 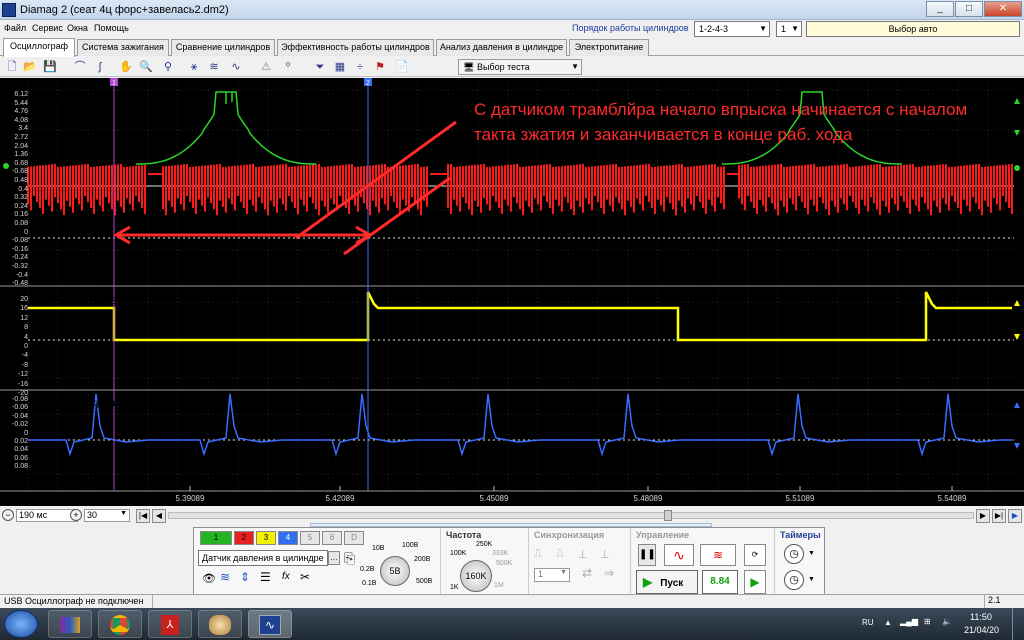 I want to click on sensor-icon: ⎘, so click(x=349, y=558).